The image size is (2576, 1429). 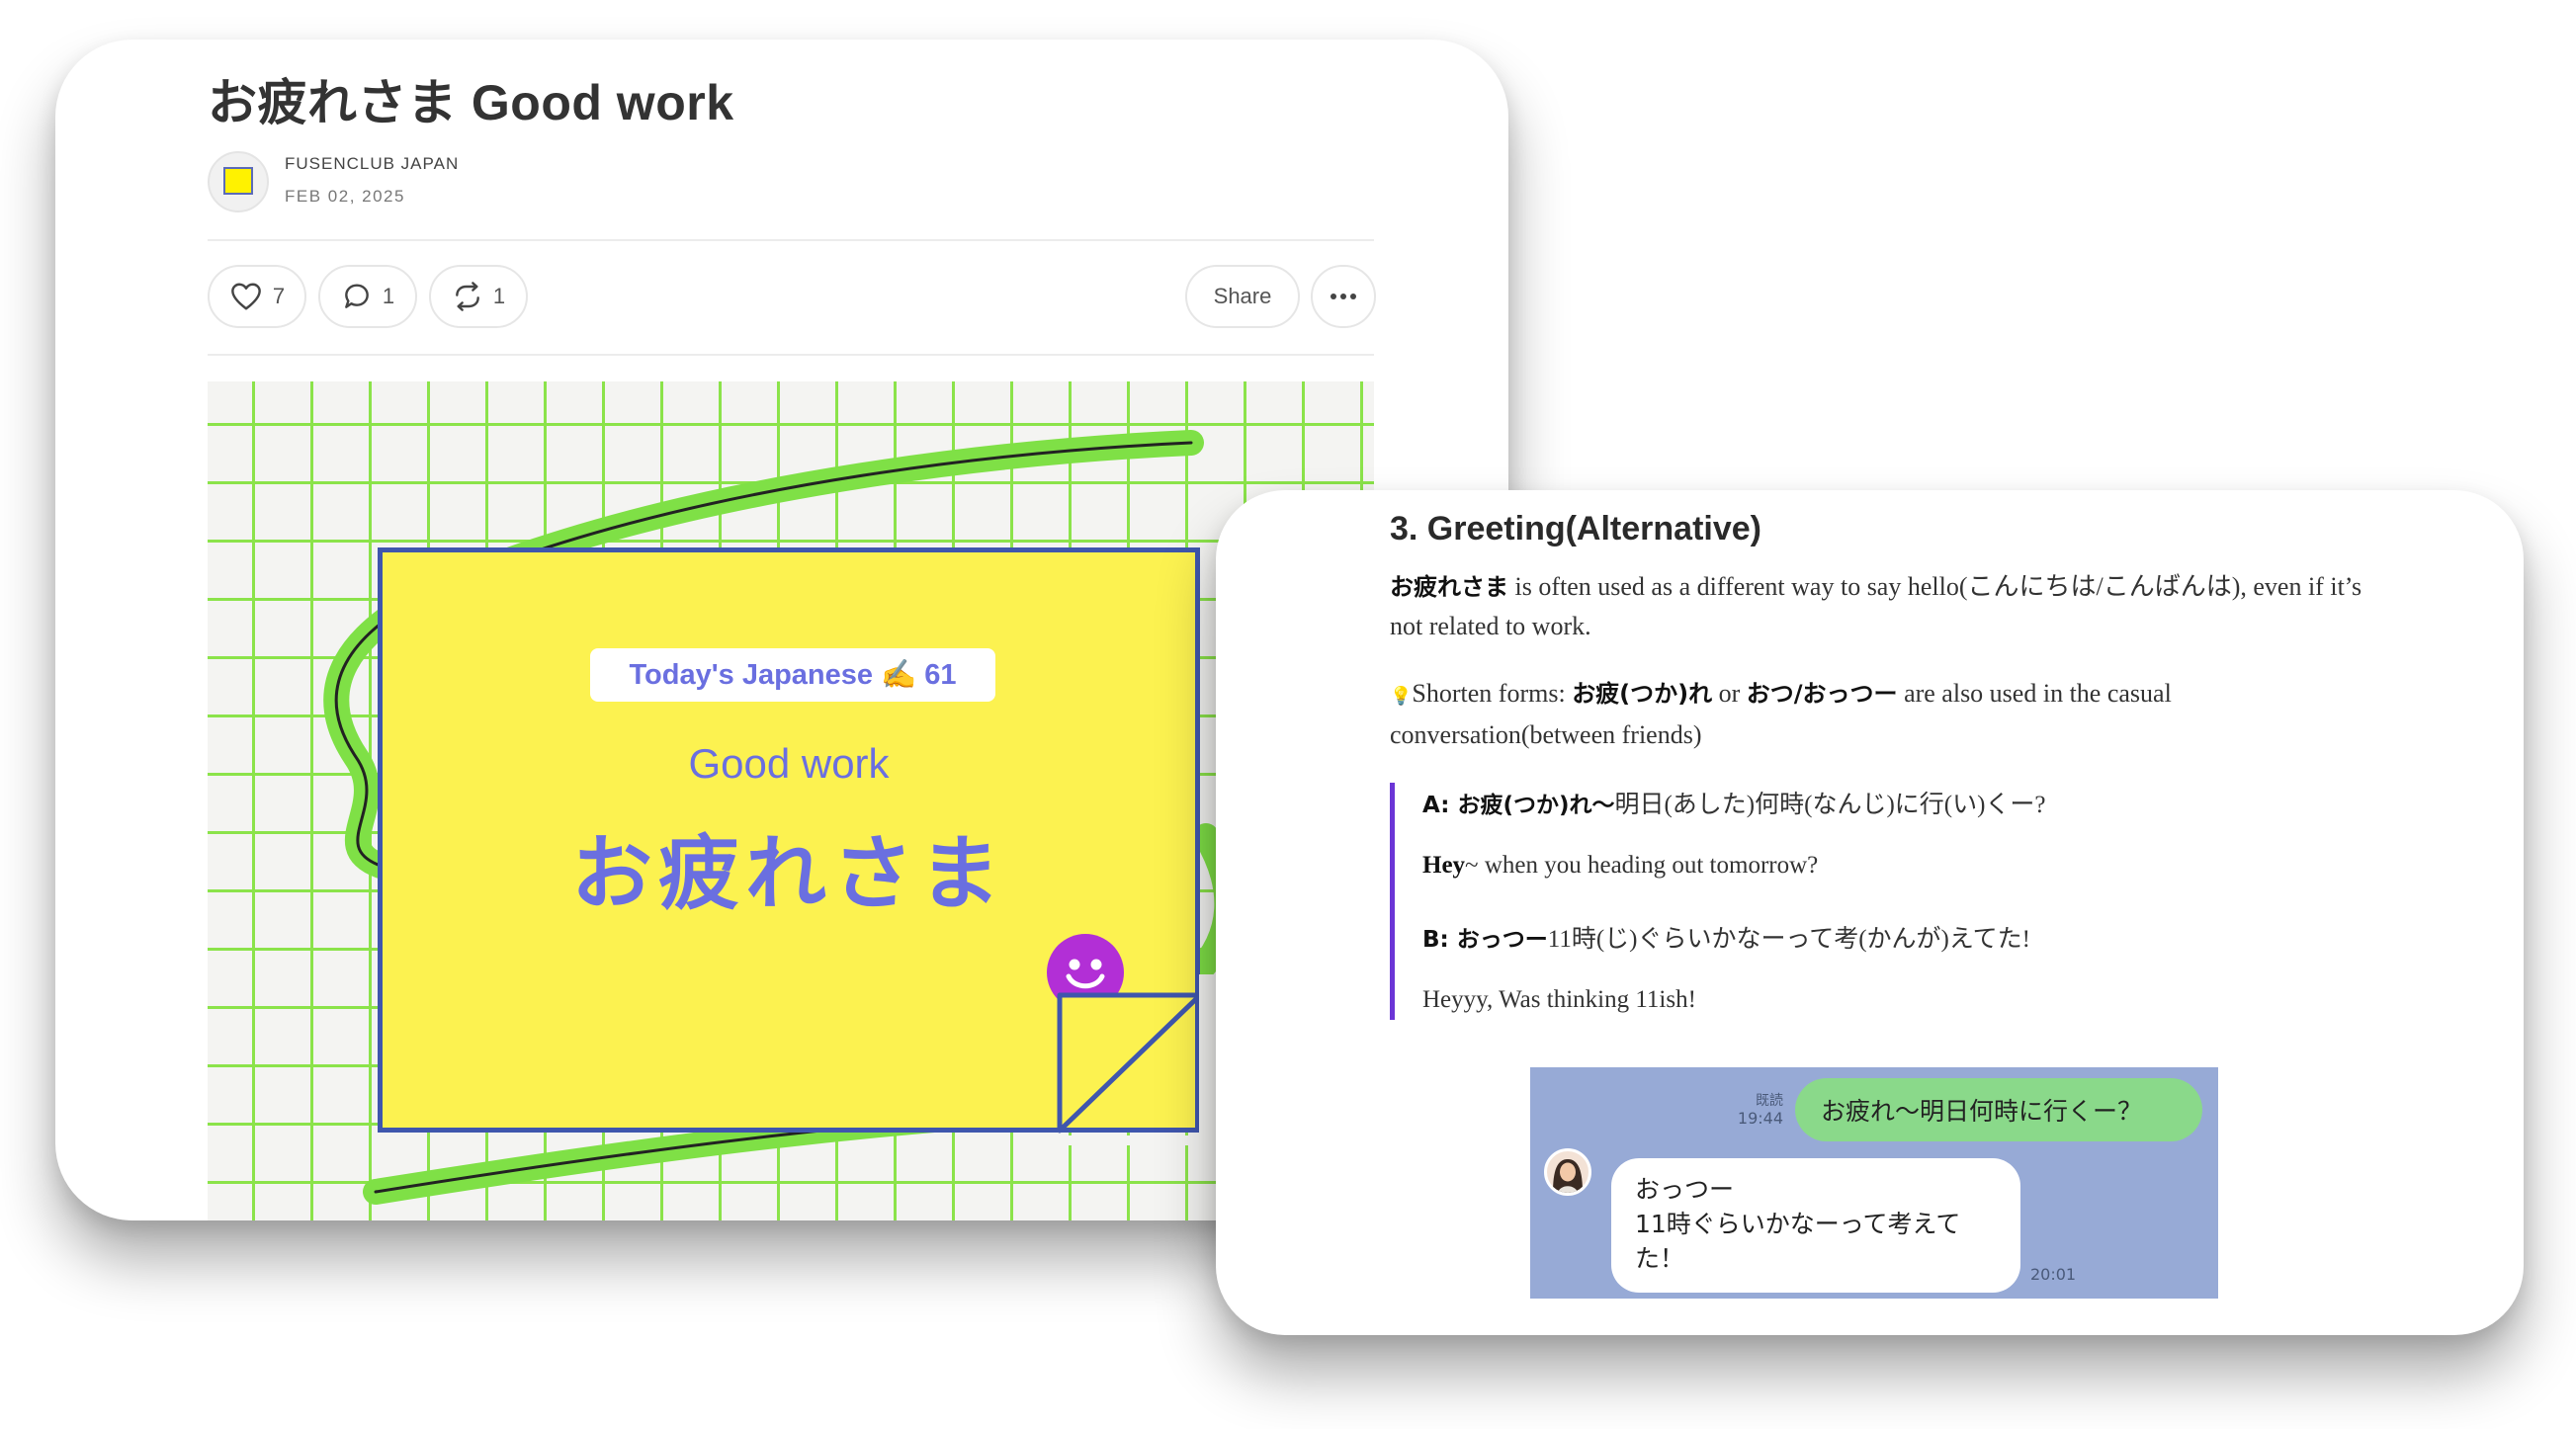 I want to click on like-button: 7, so click(x=257, y=296).